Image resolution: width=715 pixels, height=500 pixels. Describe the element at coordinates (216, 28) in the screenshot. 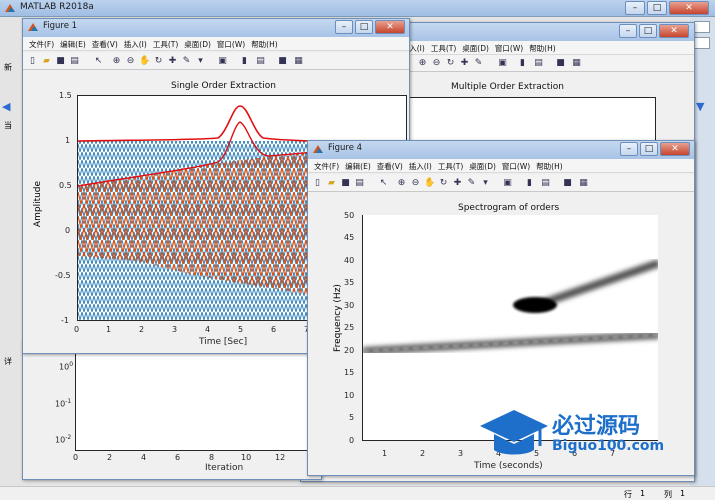

I see `figure-1-title-bar: Figure 1 – □ ✕` at that location.